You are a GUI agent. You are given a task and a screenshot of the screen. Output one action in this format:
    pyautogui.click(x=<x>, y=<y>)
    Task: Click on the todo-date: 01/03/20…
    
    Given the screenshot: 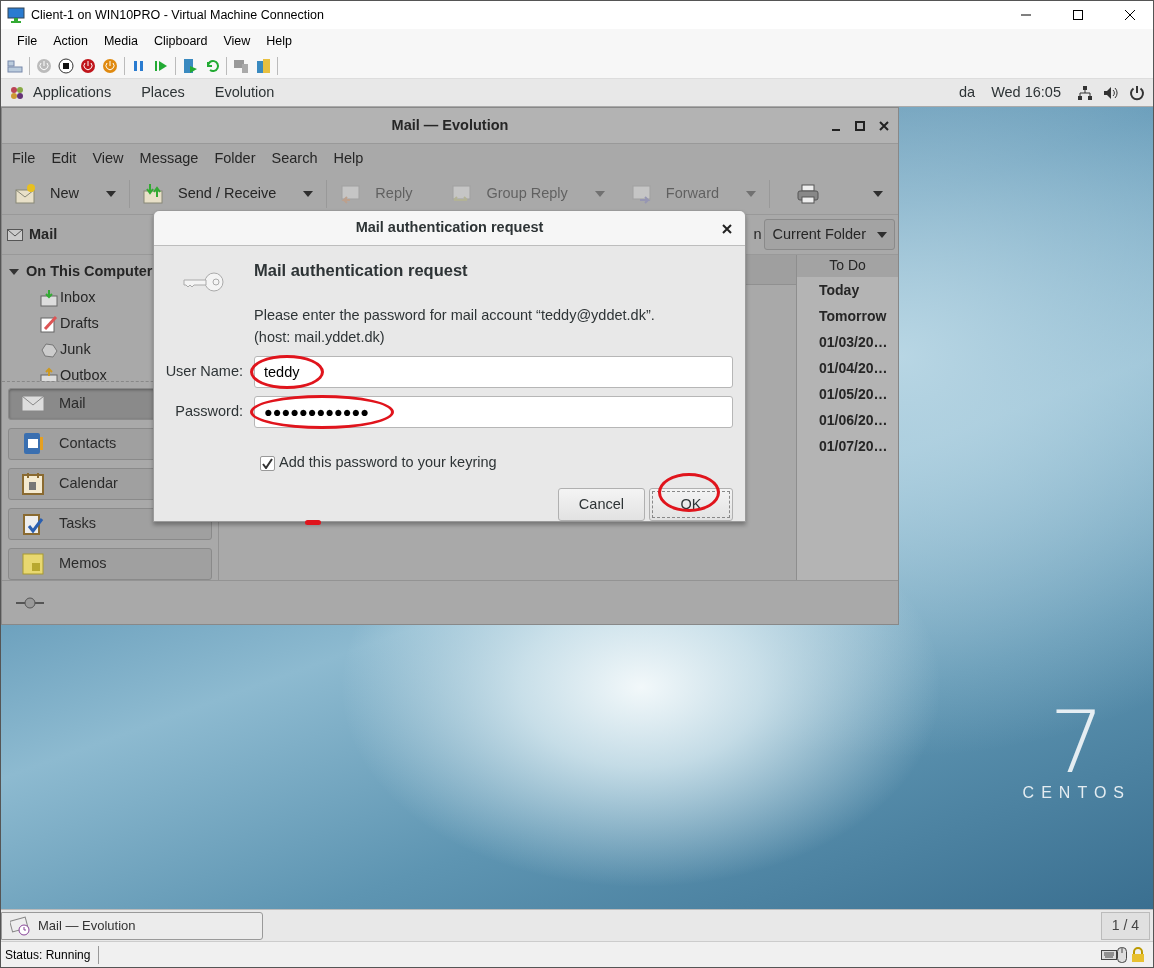 What is the action you would take?
    pyautogui.click(x=853, y=342)
    